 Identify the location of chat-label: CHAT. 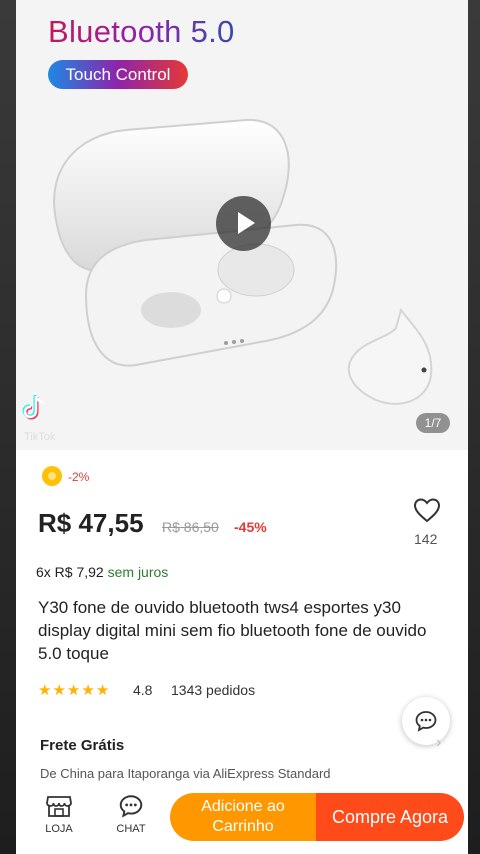
(131, 829).